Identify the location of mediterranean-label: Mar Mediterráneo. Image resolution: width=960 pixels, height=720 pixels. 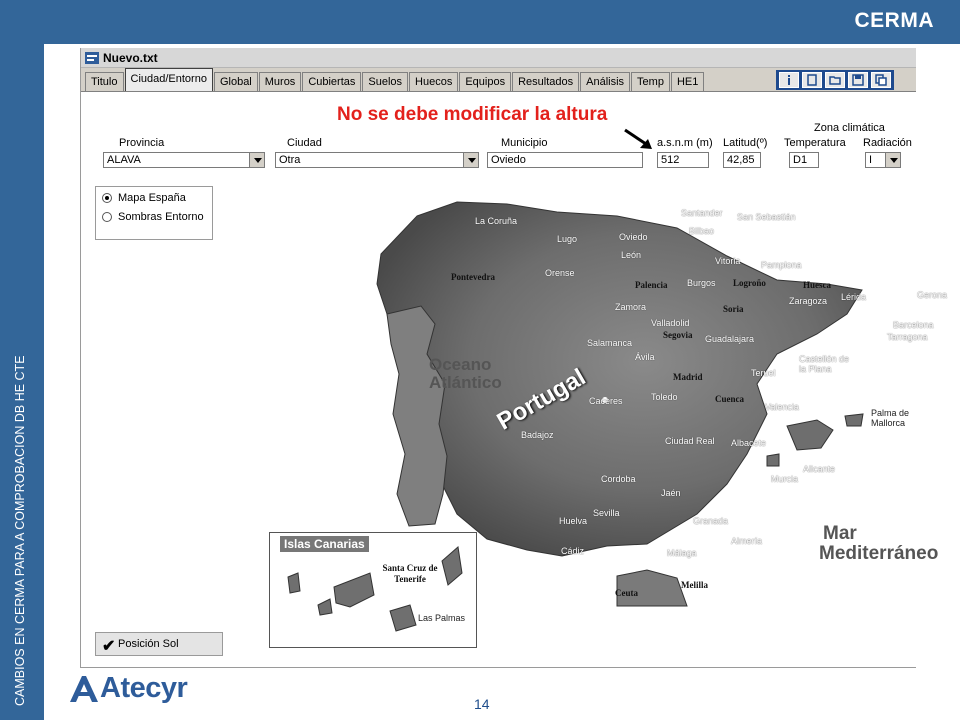
(878, 543).